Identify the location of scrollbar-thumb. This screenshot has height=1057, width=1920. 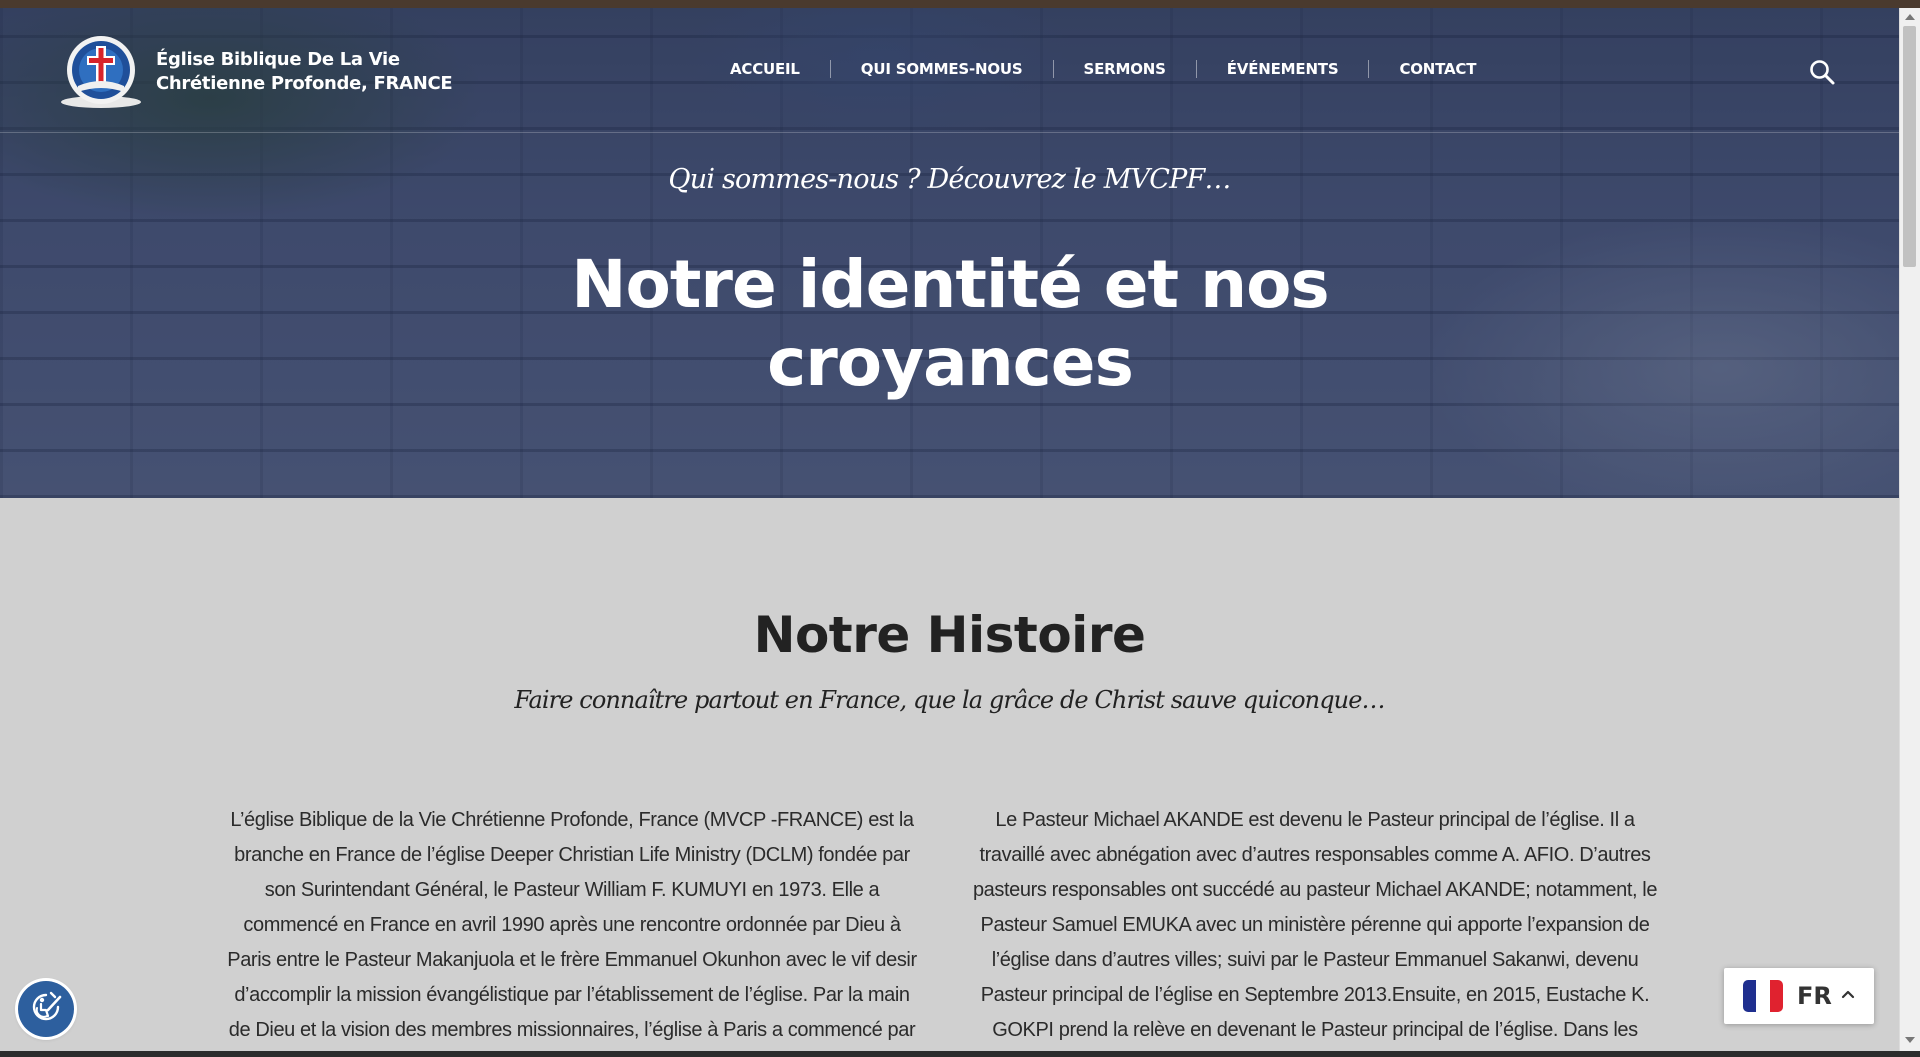
(1909, 146).